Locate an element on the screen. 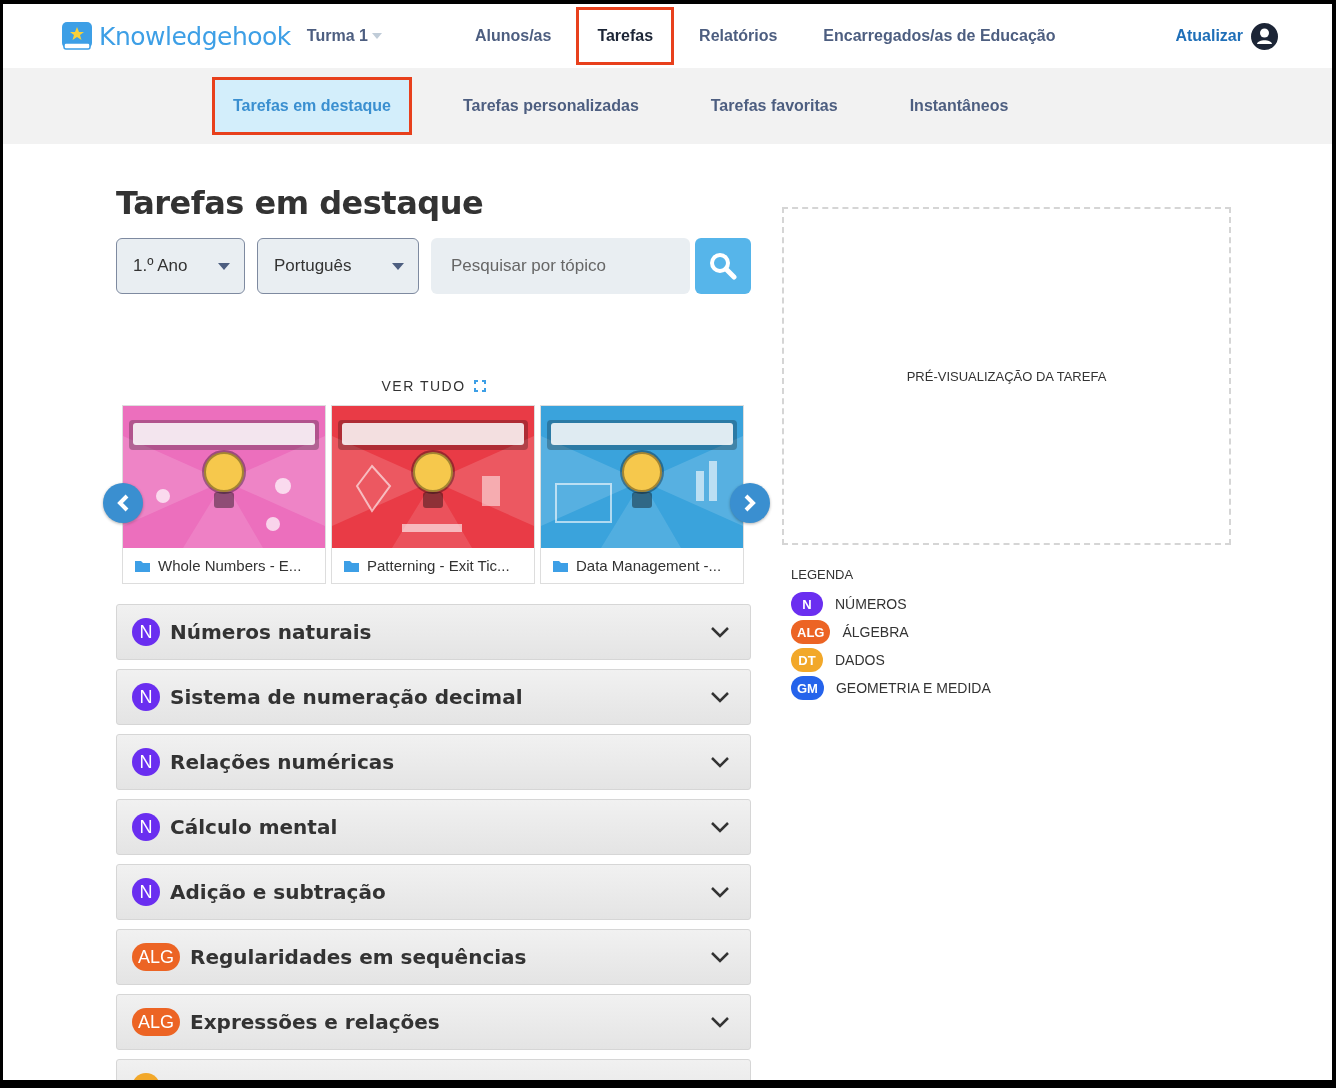 The height and width of the screenshot is (1088, 1336). sub-tab: Tarefas personalizadas is located at coordinates (551, 106).